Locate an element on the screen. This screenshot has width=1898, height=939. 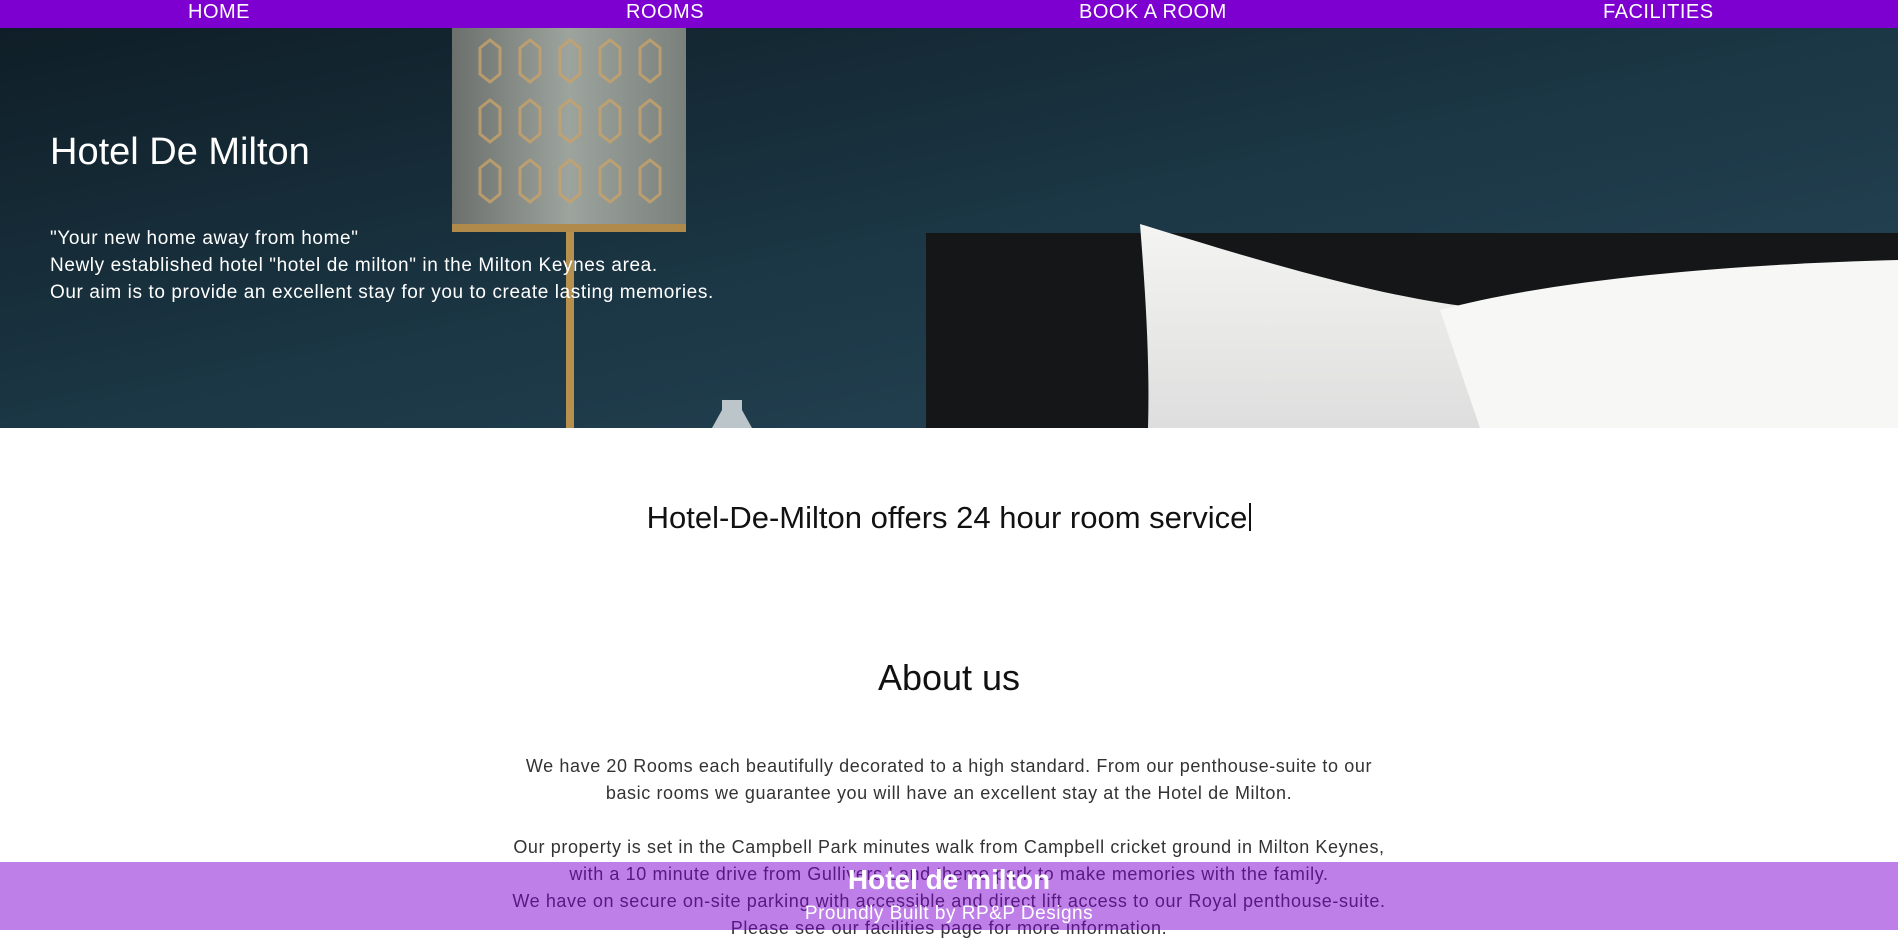
hero-title: Hotel De Milton is located at coordinates (180, 152).